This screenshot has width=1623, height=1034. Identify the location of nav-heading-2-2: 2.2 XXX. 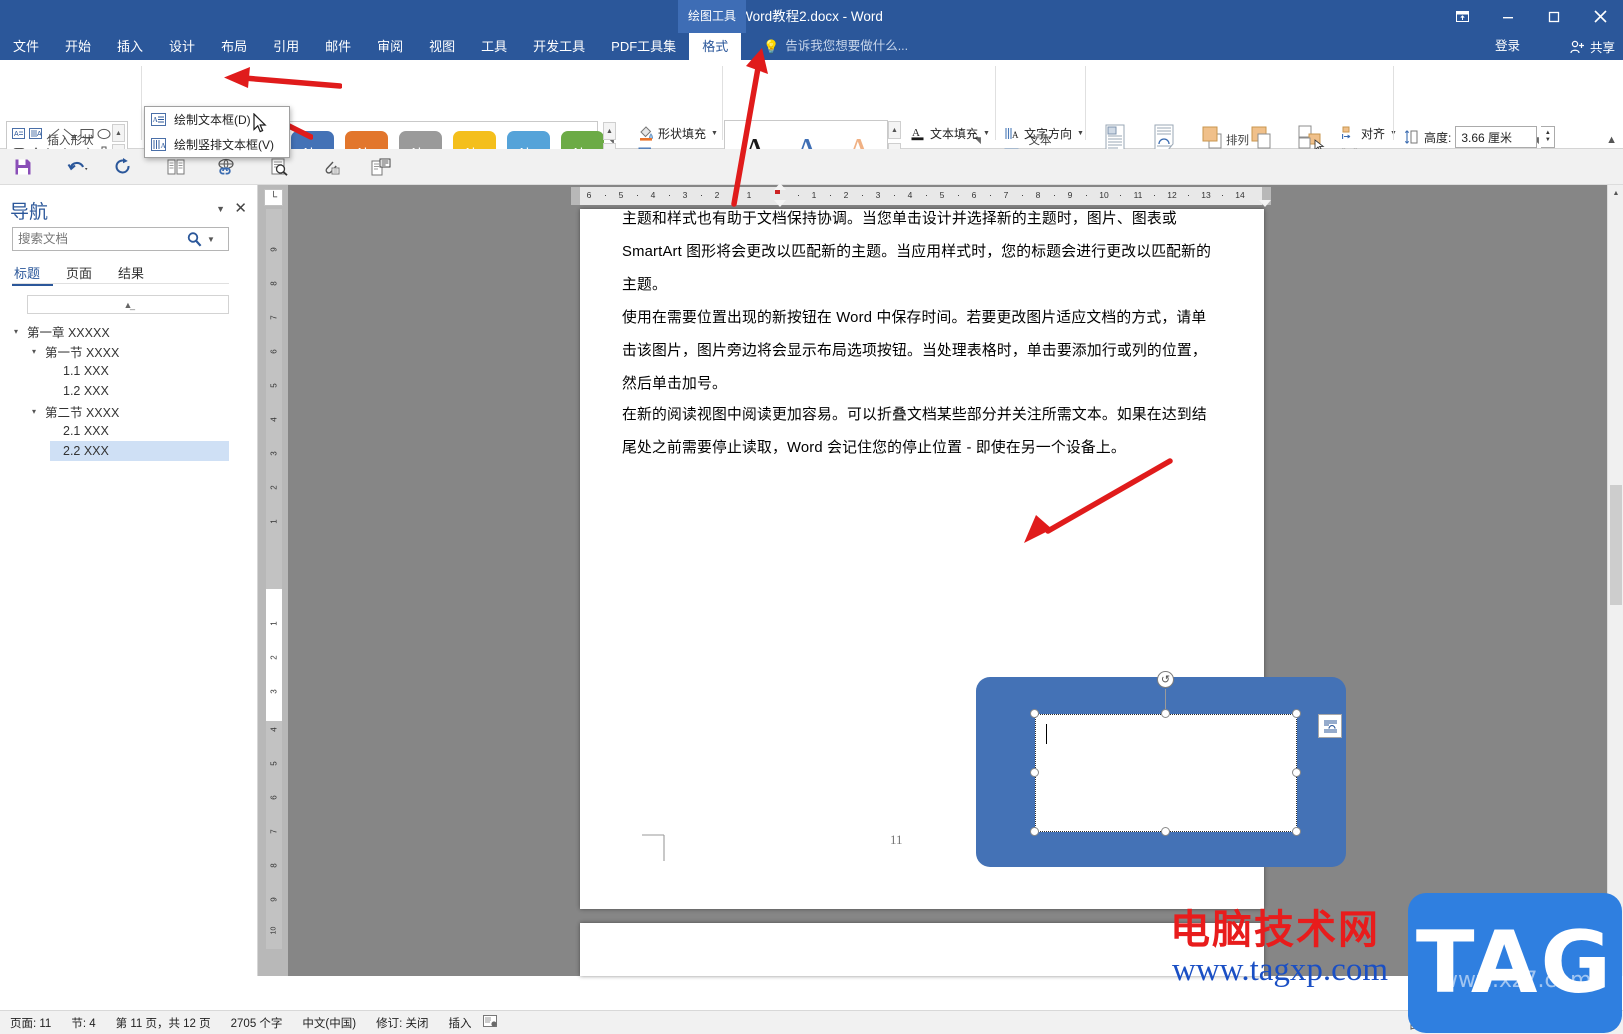
(139, 451).